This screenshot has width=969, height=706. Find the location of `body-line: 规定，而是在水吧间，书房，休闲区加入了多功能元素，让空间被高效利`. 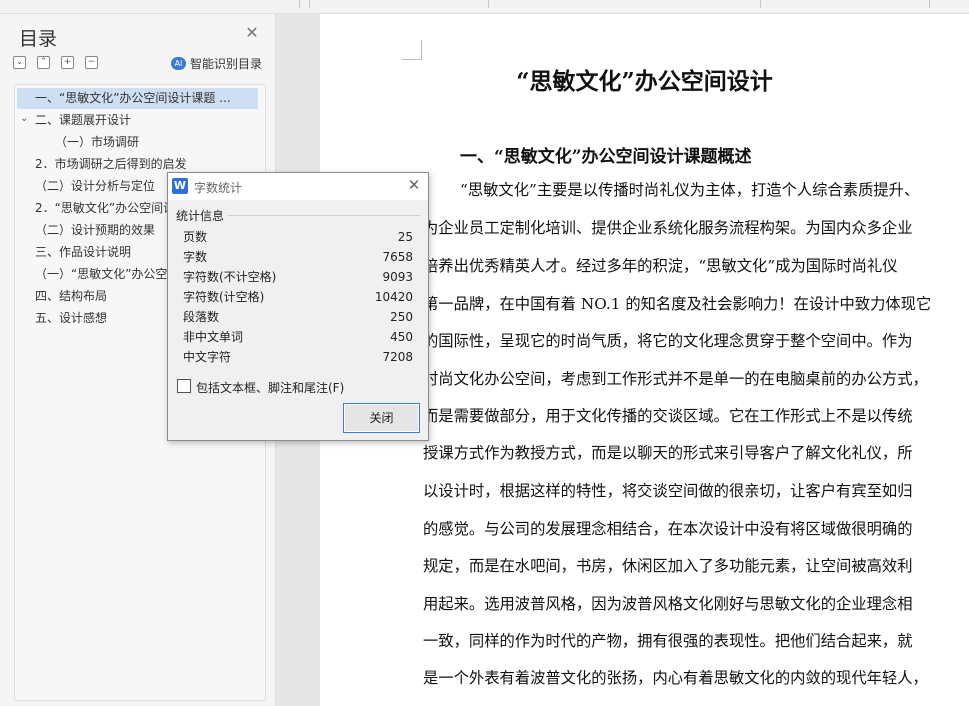

body-line: 规定，而是在水吧间，书房，休闲区加入了多功能元素，让空间被高效利 is located at coordinates (668, 566).